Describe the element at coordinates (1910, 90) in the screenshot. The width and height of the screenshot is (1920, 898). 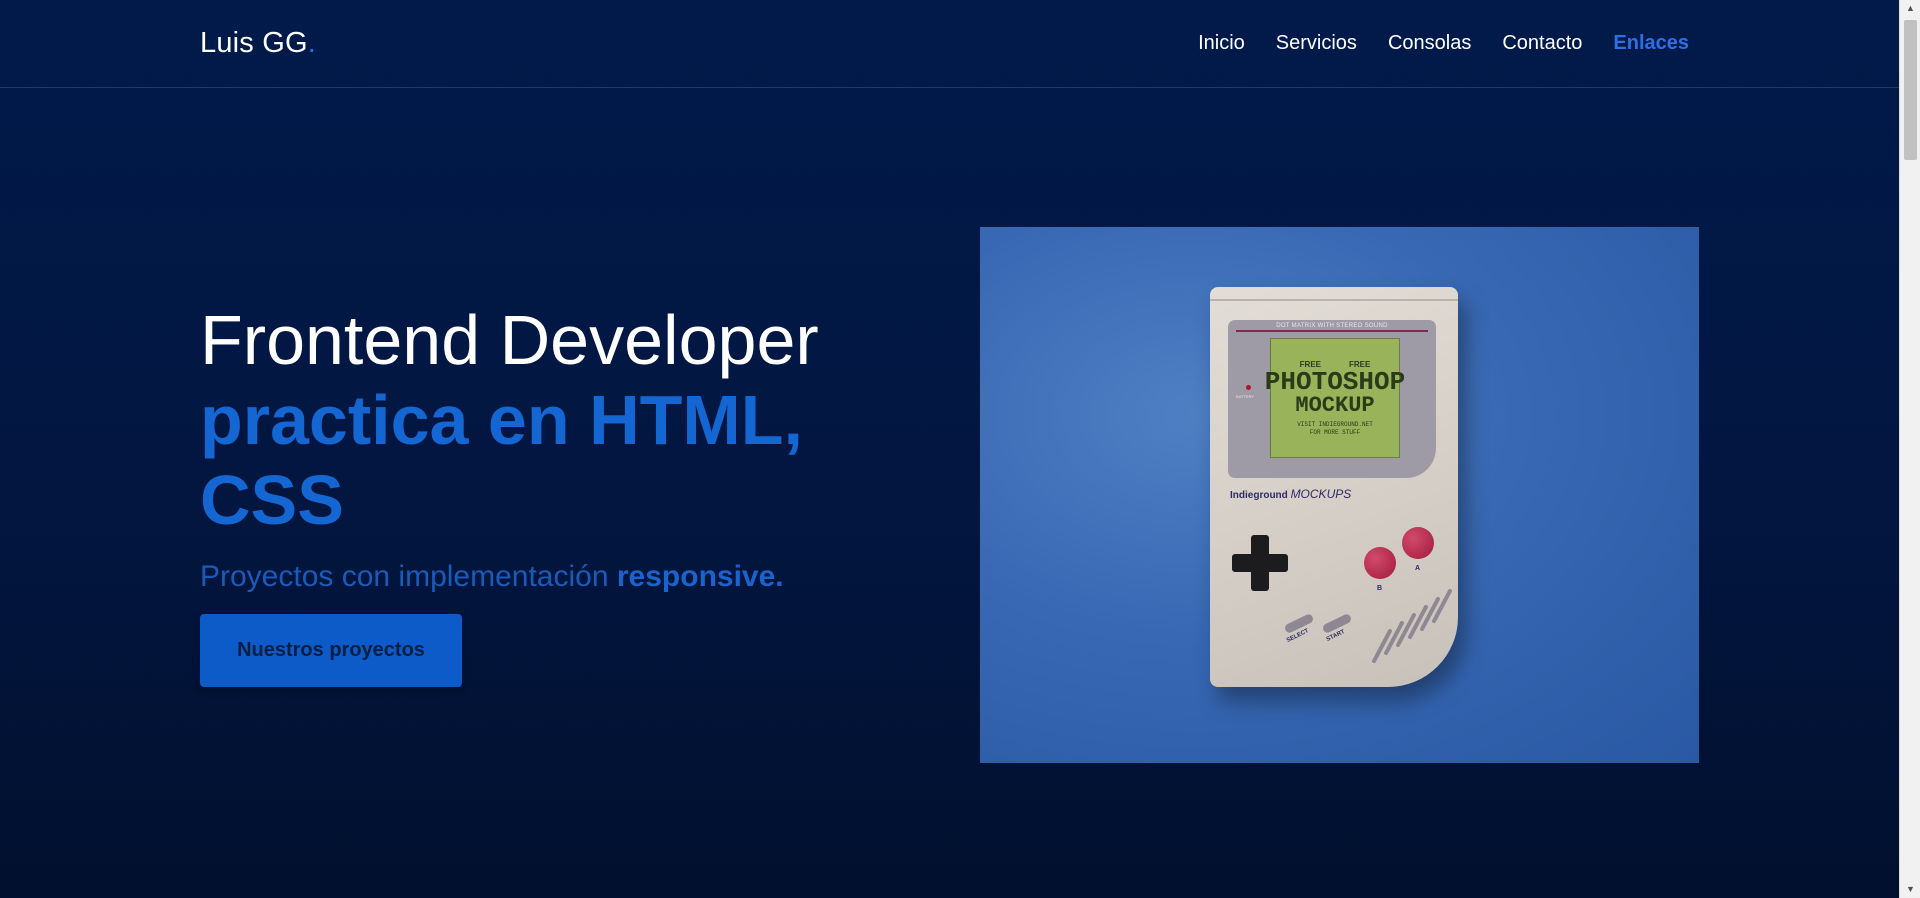
I see `scroll-thumb` at that location.